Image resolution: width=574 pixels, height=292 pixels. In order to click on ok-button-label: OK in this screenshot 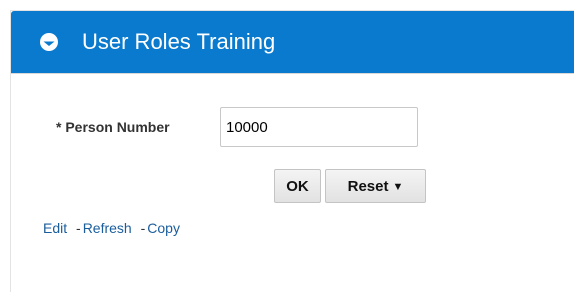, I will do `click(297, 186)`.